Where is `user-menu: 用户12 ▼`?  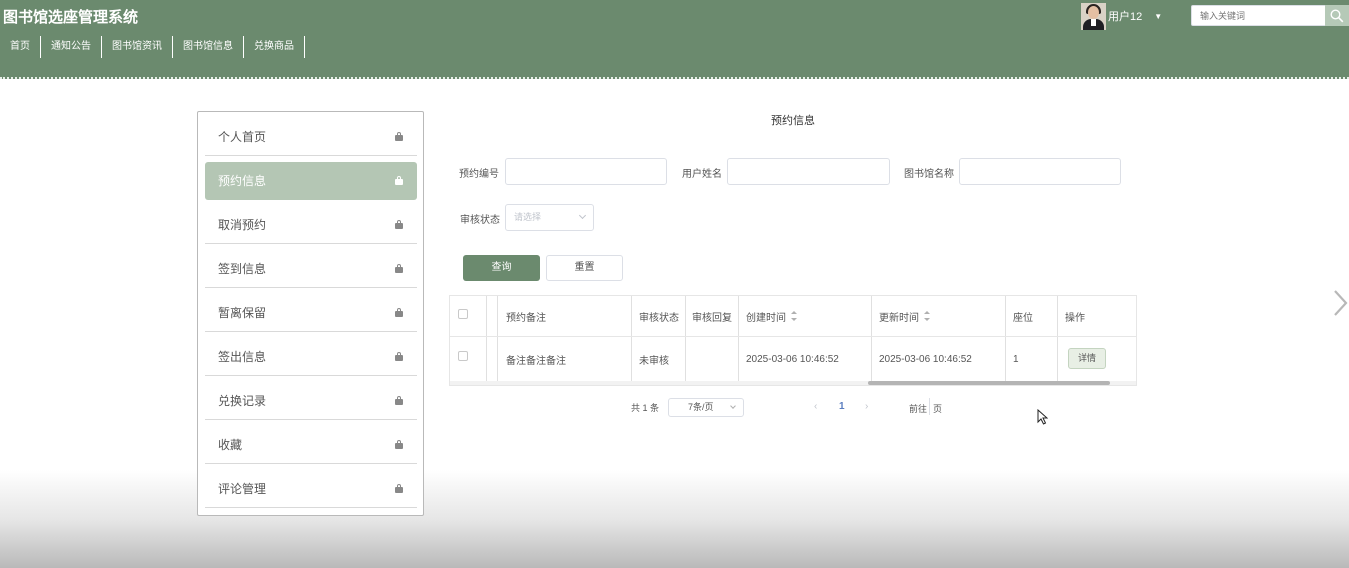 user-menu: 用户12 ▼ is located at coordinates (1121, 16).